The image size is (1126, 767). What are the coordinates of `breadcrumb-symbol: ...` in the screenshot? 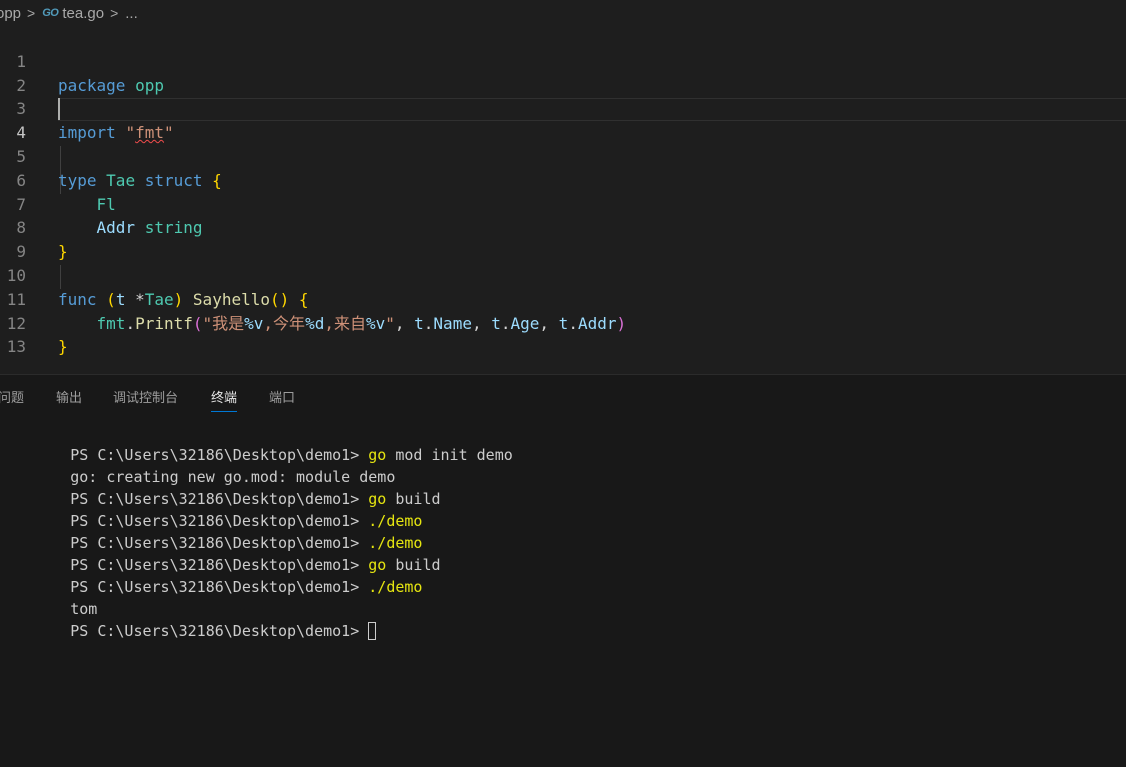 It's located at (131, 13).